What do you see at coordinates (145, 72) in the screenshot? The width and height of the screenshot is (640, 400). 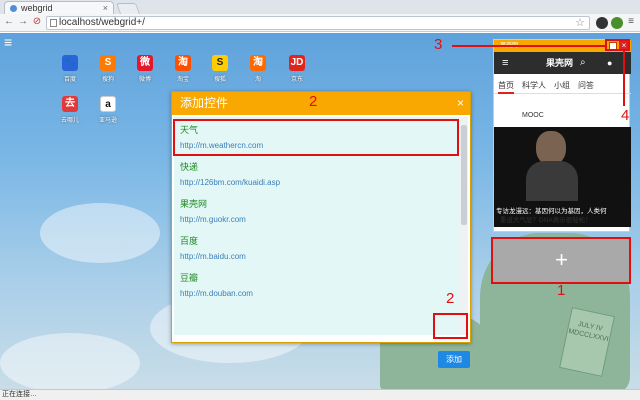 I see `app-weibo: 微 微博` at bounding box center [145, 72].